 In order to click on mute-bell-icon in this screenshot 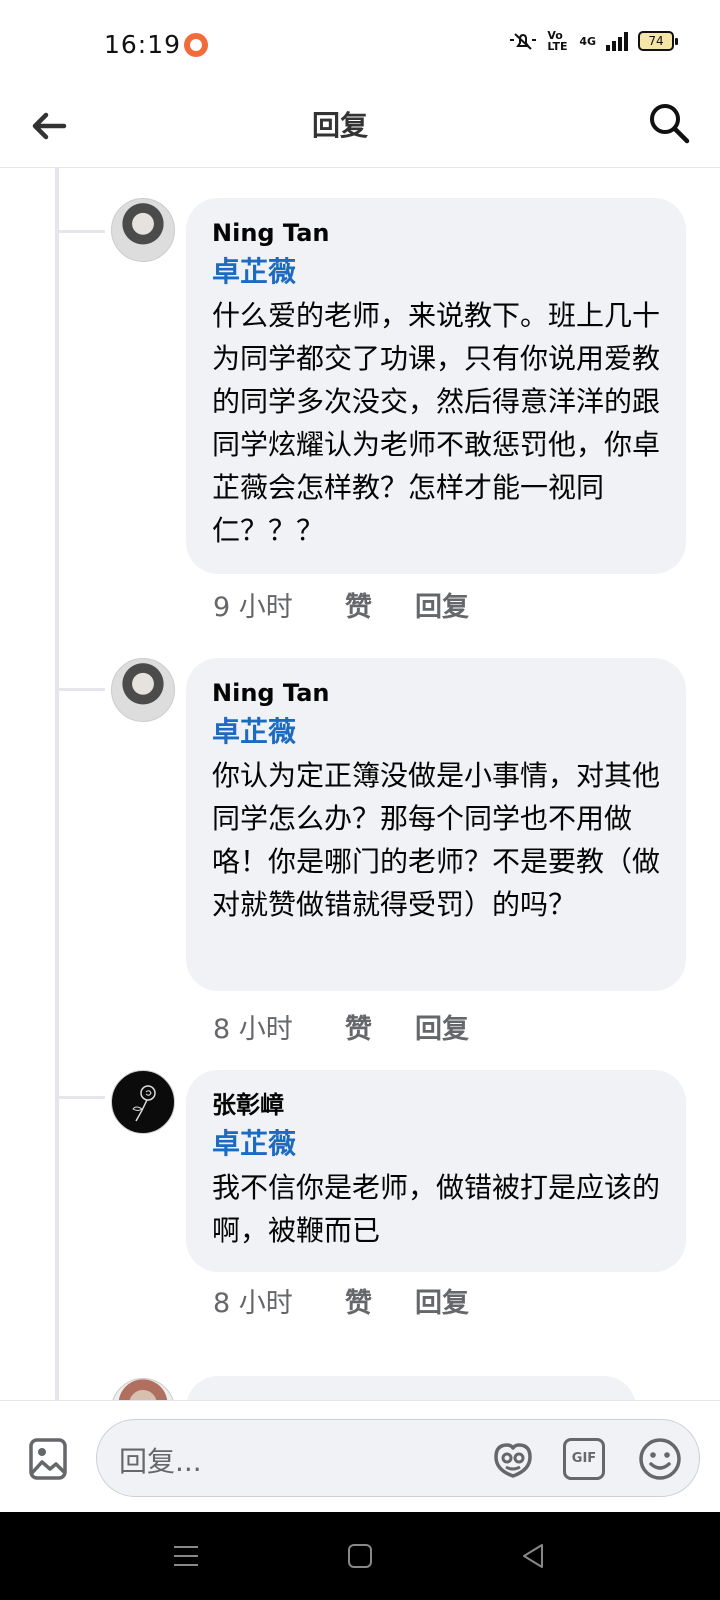, I will do `click(523, 41)`.